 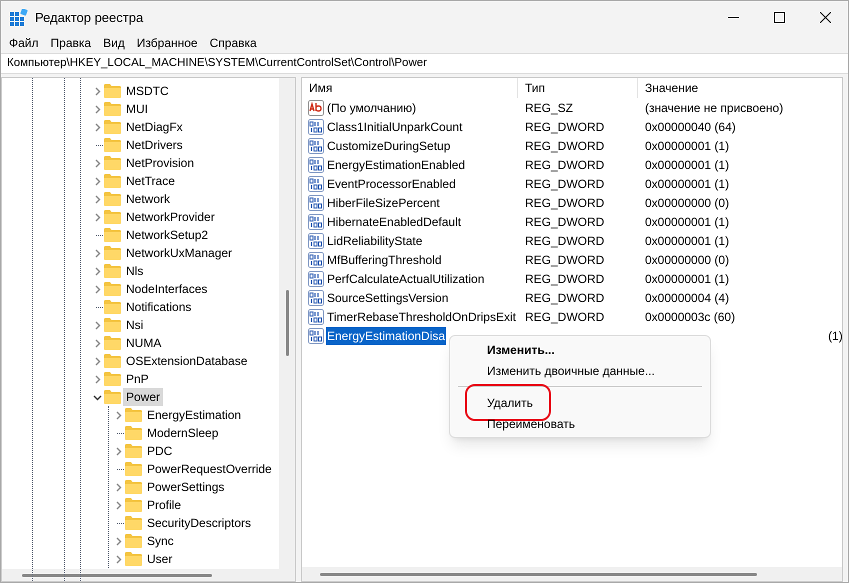 I want to click on value-name: HiberFileSizePercent, so click(x=383, y=203).